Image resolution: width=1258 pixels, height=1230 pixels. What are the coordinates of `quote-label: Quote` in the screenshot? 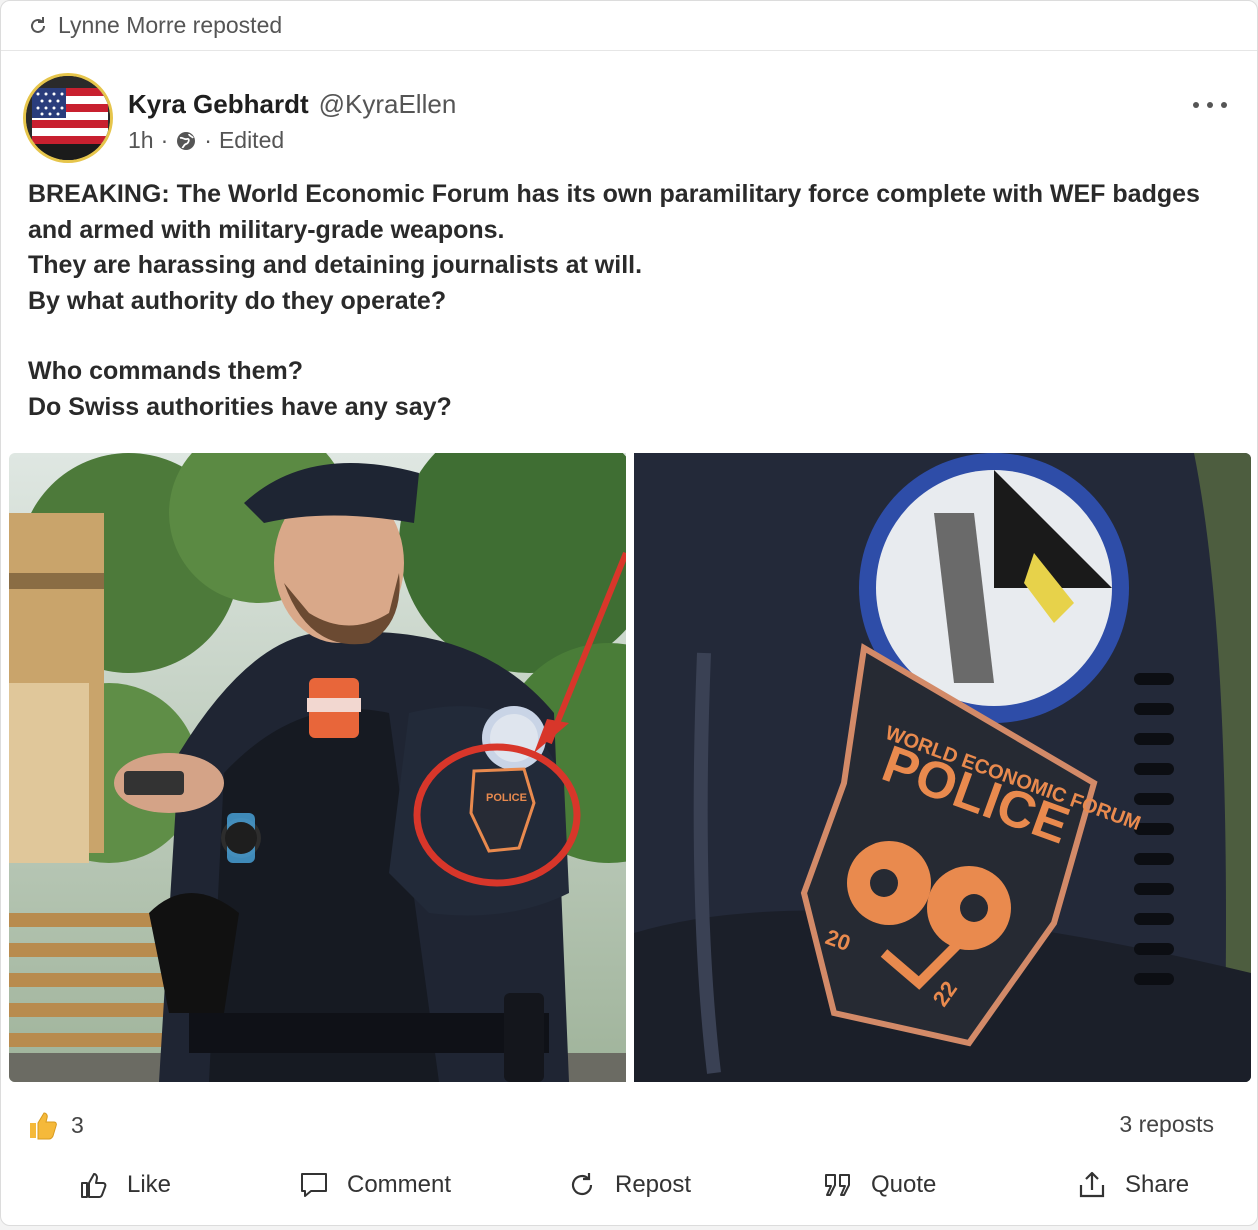 It's located at (904, 1184).